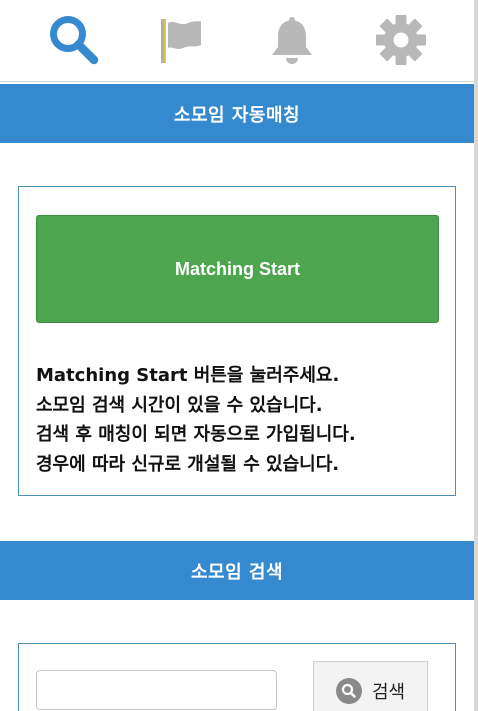 This screenshot has height=711, width=478. Describe the element at coordinates (237, 570) in the screenshot. I see `group-search-header: 소모임 검색` at that location.